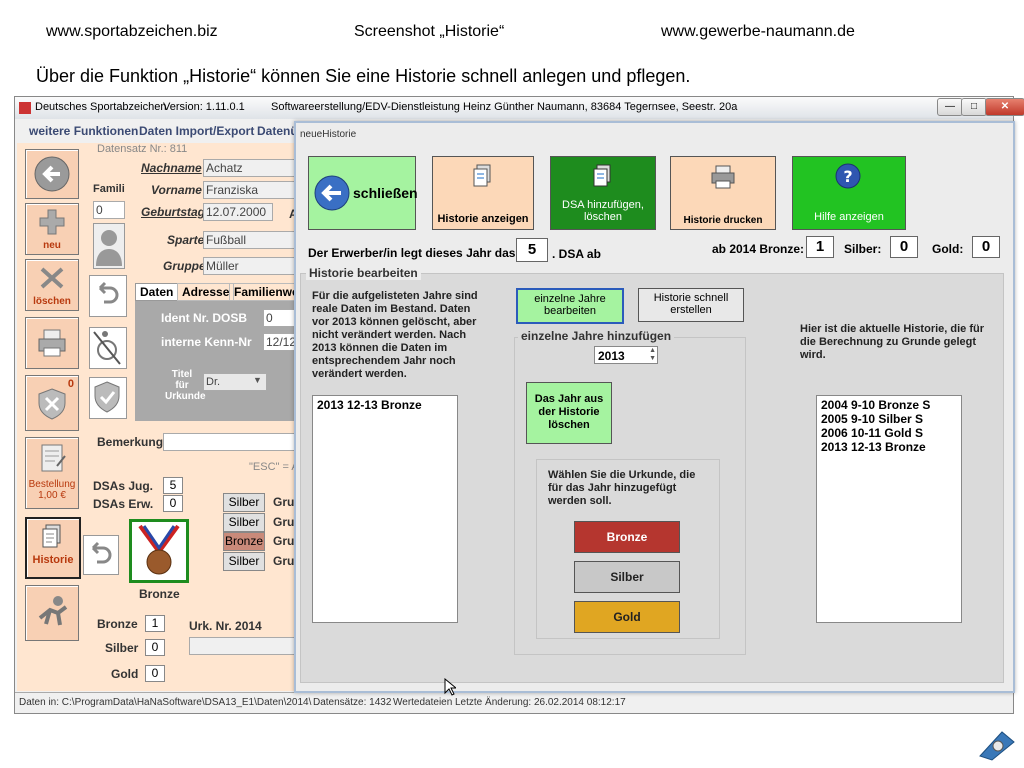  I want to click on dsas-erw-field: 0, so click(173, 503).